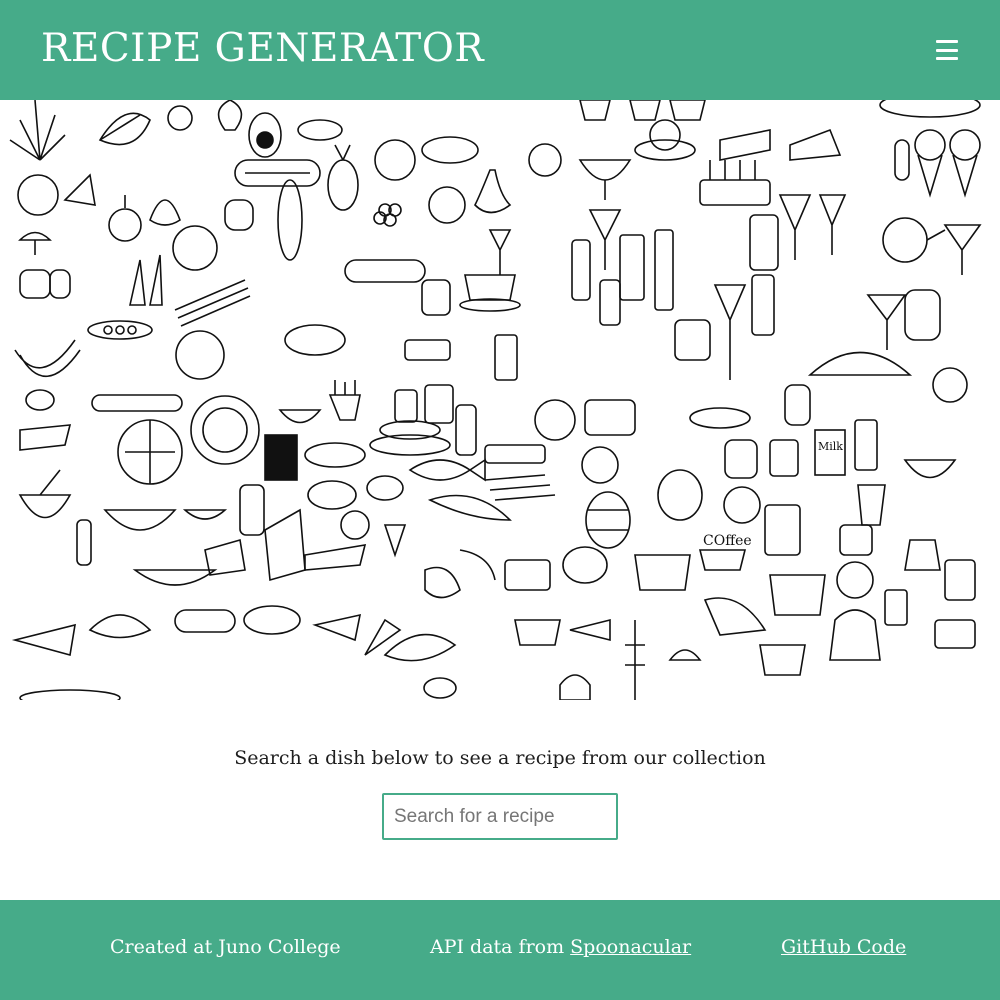 This screenshot has height=1000, width=1000. What do you see at coordinates (195, 248) in the screenshot?
I see `broccoli-icon` at bounding box center [195, 248].